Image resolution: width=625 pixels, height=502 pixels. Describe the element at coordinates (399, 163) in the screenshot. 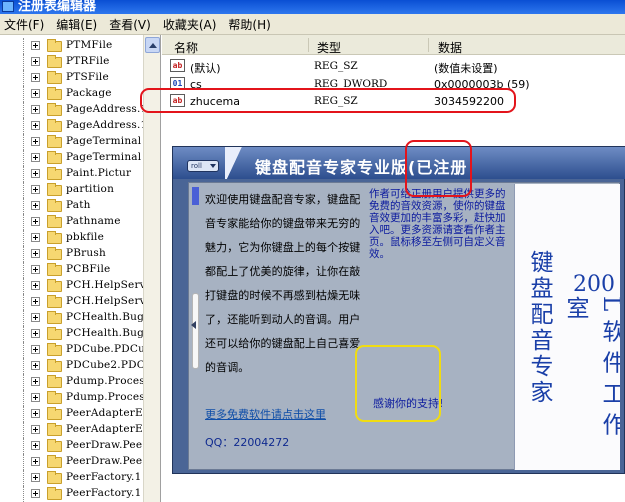

I see `popup-titlebar: roll 键盘配音专家专业版(已注册` at that location.